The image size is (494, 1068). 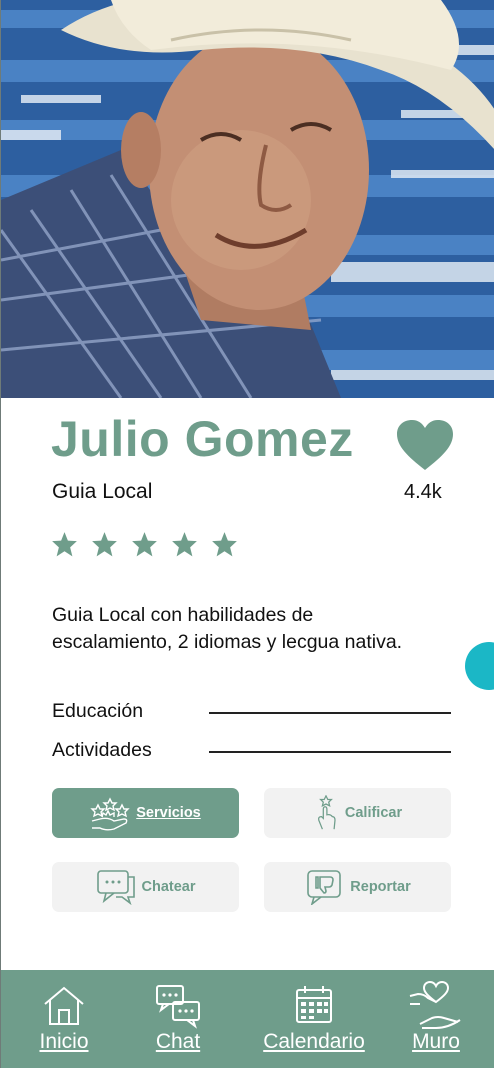 I want to click on rating-stars, so click(x=144, y=544).